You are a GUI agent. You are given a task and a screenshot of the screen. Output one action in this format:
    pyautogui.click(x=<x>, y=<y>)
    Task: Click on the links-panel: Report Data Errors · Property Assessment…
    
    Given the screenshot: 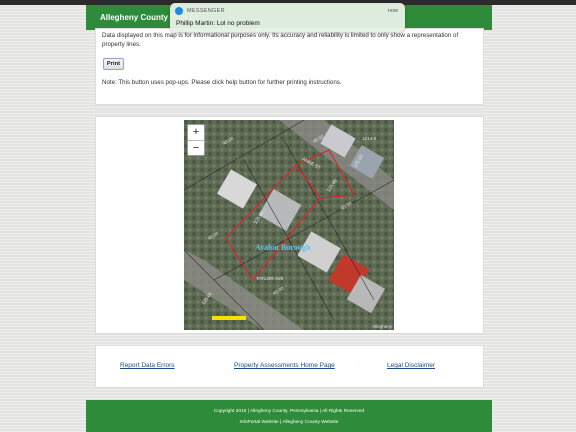 What is the action you would take?
    pyautogui.click(x=289, y=366)
    